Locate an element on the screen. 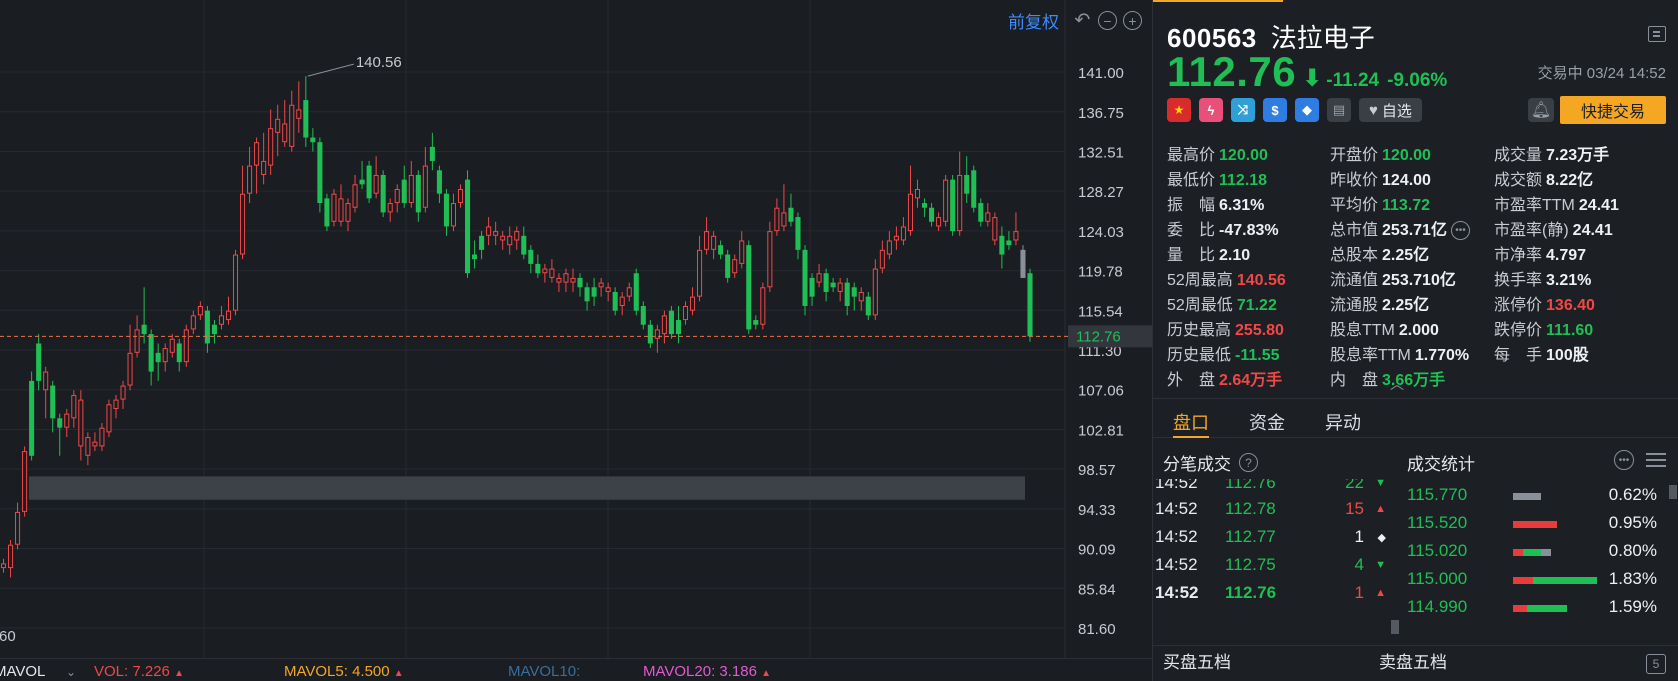 The image size is (1678, 681). stat-value: 124.00 is located at coordinates (1406, 180).